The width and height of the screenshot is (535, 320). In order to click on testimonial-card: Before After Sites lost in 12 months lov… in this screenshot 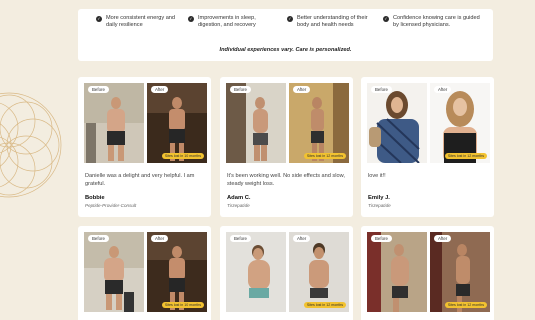, I will do `click(427, 147)`.